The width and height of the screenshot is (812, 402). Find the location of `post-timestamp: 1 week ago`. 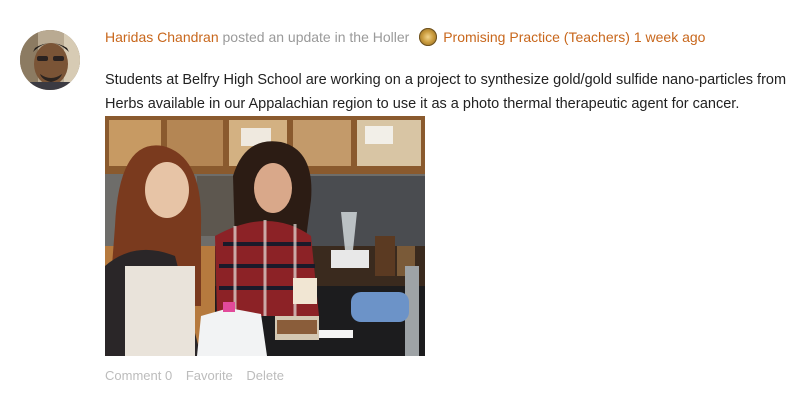

post-timestamp: 1 week ago is located at coordinates (670, 37).